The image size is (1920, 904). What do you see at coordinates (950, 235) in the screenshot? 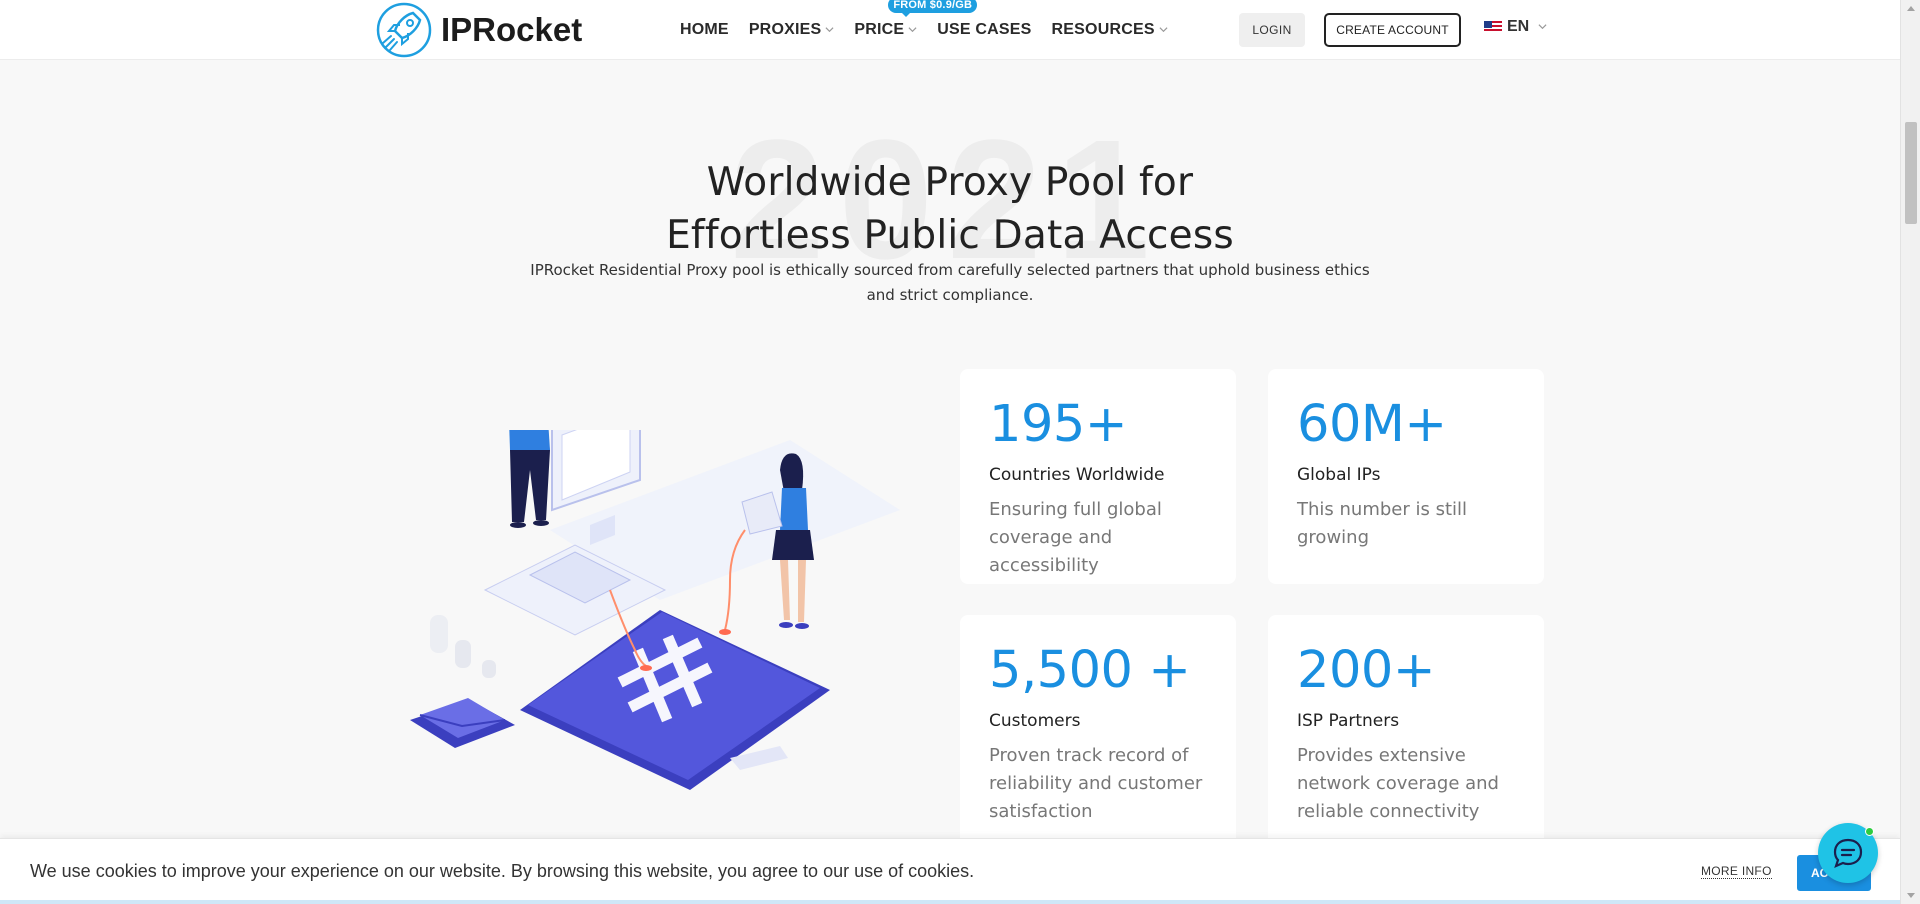
I see `title-line-2: Effortless Public Data Access` at bounding box center [950, 235].